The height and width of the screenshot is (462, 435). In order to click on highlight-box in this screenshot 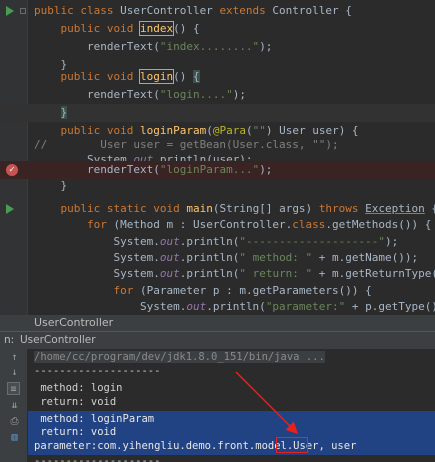, I will do `click(292, 445)`.